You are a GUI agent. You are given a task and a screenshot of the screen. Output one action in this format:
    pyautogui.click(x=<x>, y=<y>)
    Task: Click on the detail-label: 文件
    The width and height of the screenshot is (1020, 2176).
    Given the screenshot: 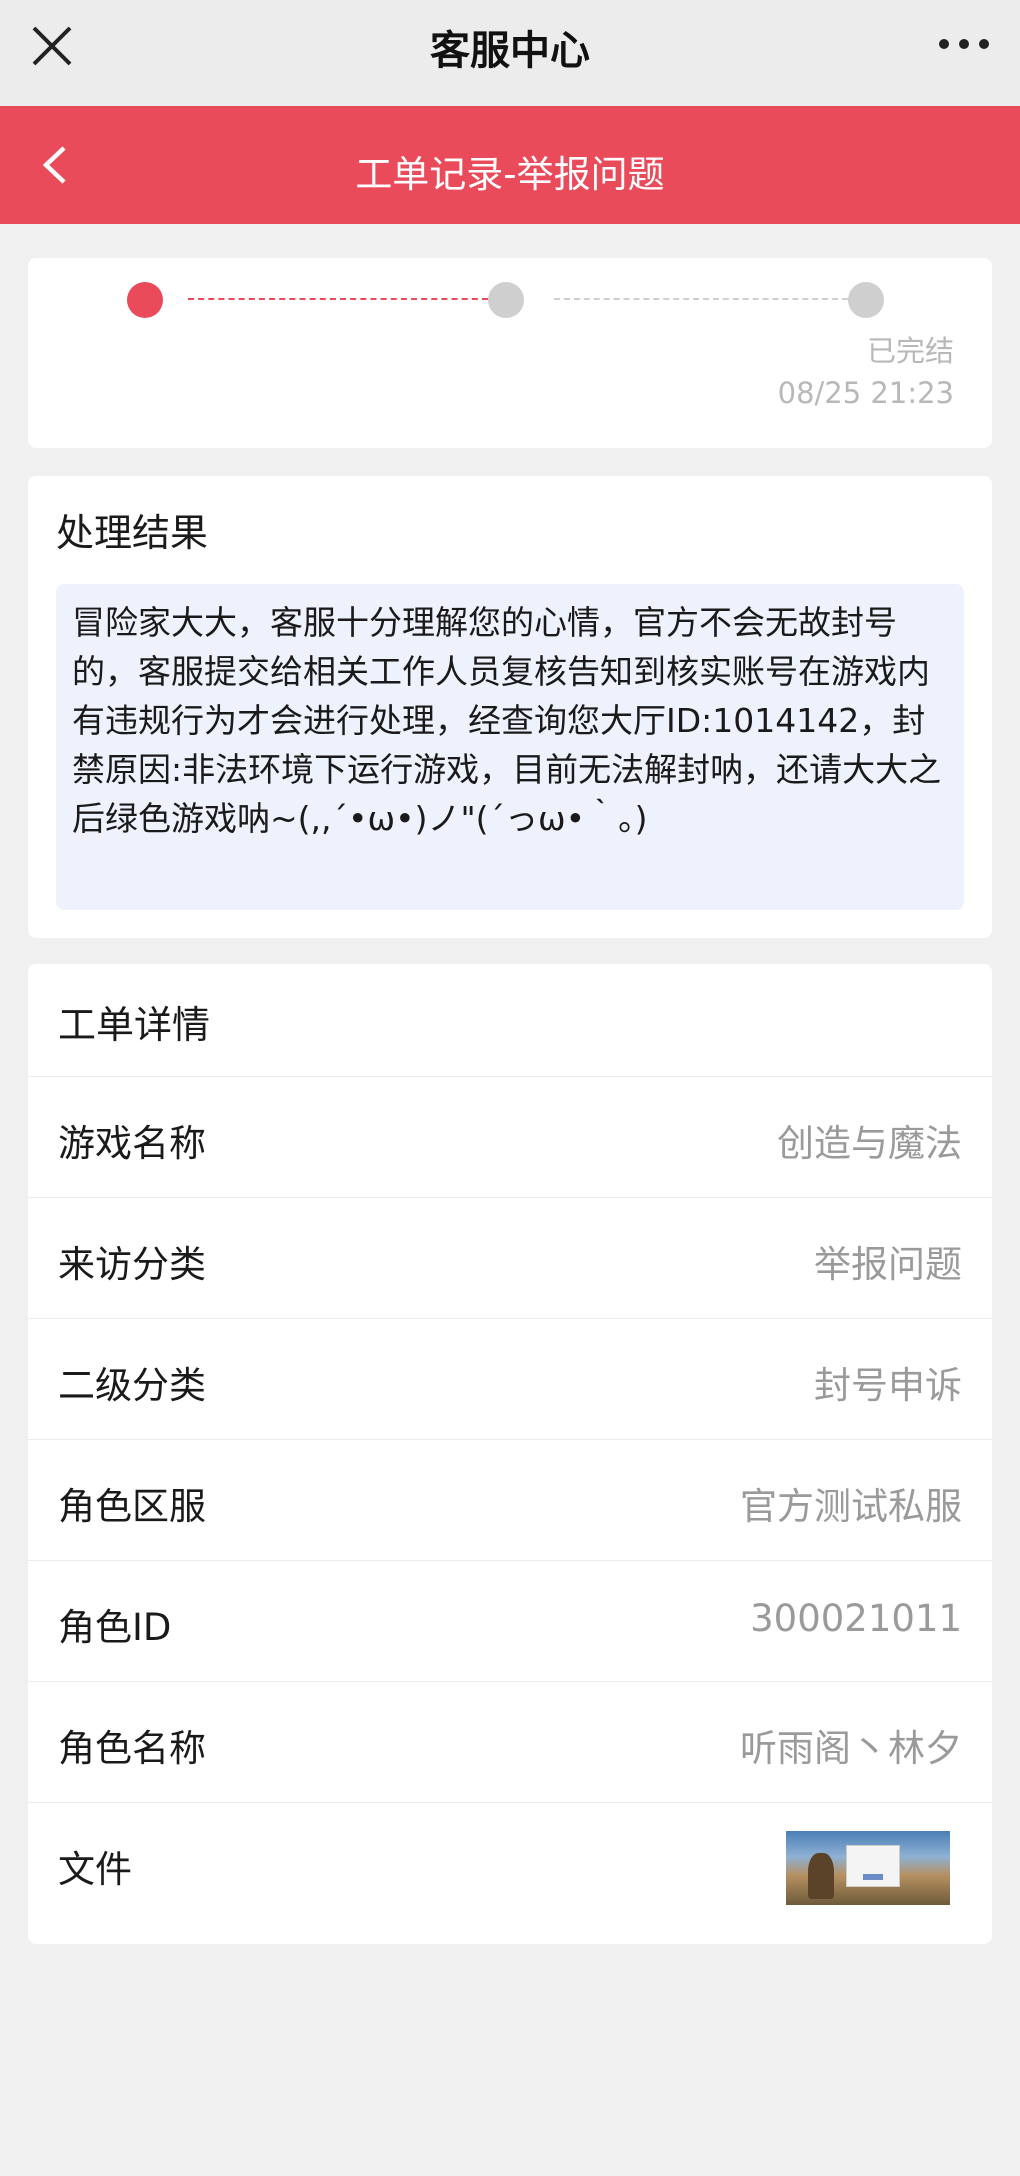 What is the action you would take?
    pyautogui.click(x=95, y=1869)
    